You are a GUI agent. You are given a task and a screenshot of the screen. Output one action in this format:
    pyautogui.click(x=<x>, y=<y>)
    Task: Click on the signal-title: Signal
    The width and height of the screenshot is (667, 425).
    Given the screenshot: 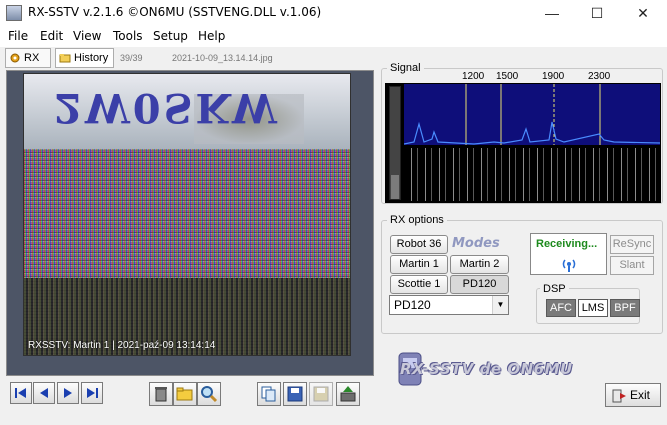 What is the action you would take?
    pyautogui.click(x=405, y=68)
    